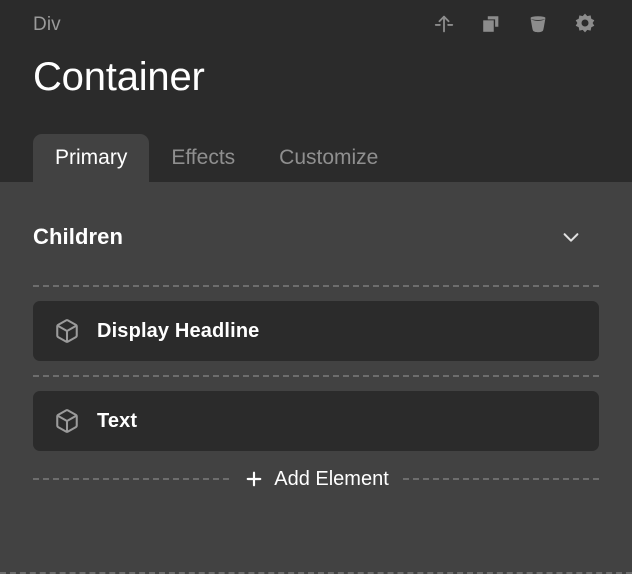 The height and width of the screenshot is (574, 632). I want to click on gear-icon, so click(585, 24).